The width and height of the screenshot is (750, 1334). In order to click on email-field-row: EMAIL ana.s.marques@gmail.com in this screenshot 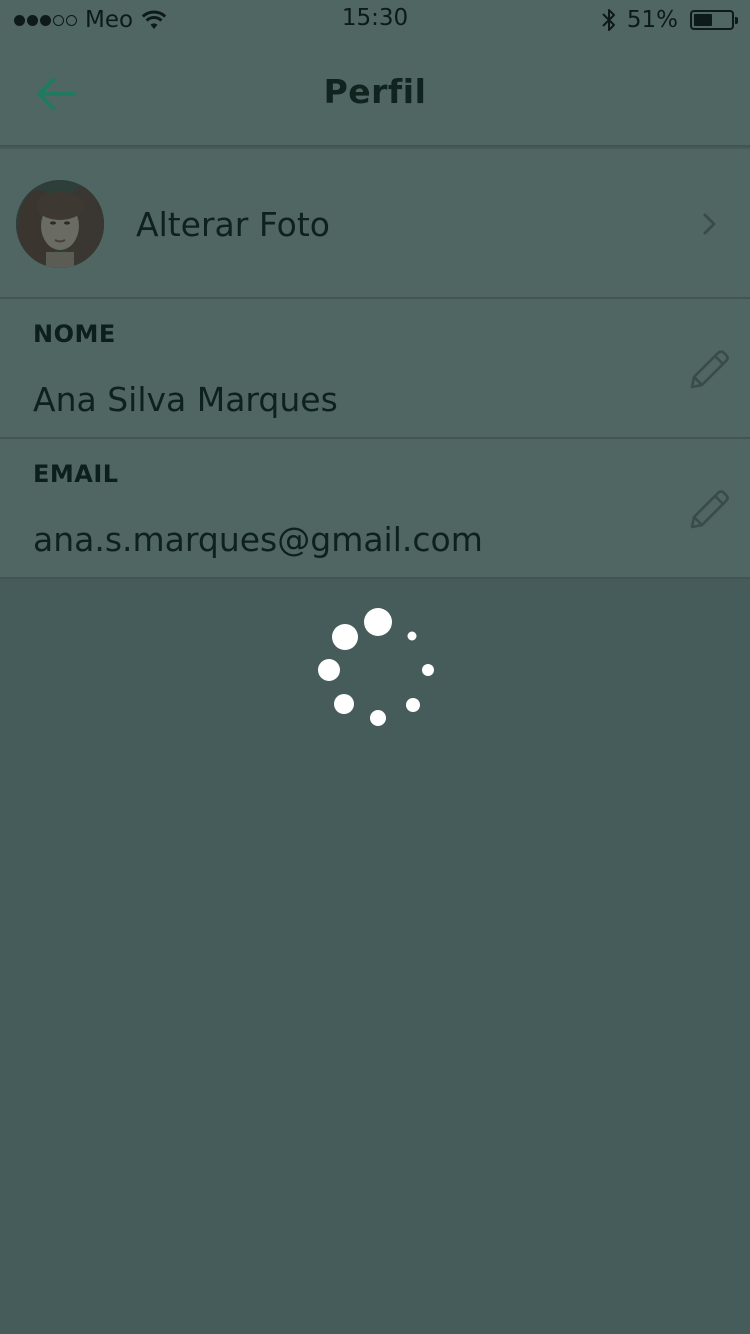, I will do `click(375, 509)`.